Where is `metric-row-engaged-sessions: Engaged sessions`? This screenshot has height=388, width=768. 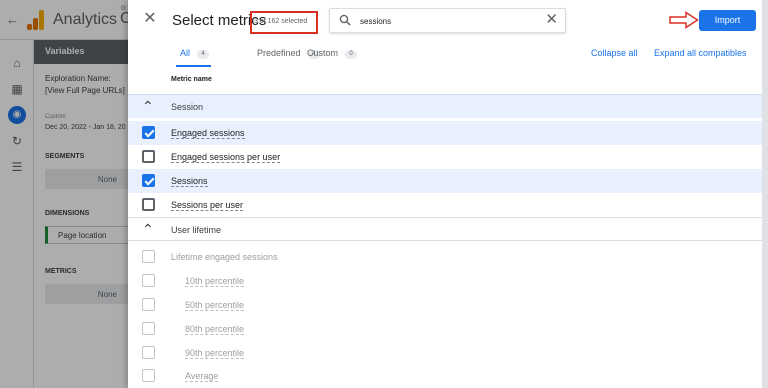 metric-row-engaged-sessions: Engaged sessions is located at coordinates (445, 133).